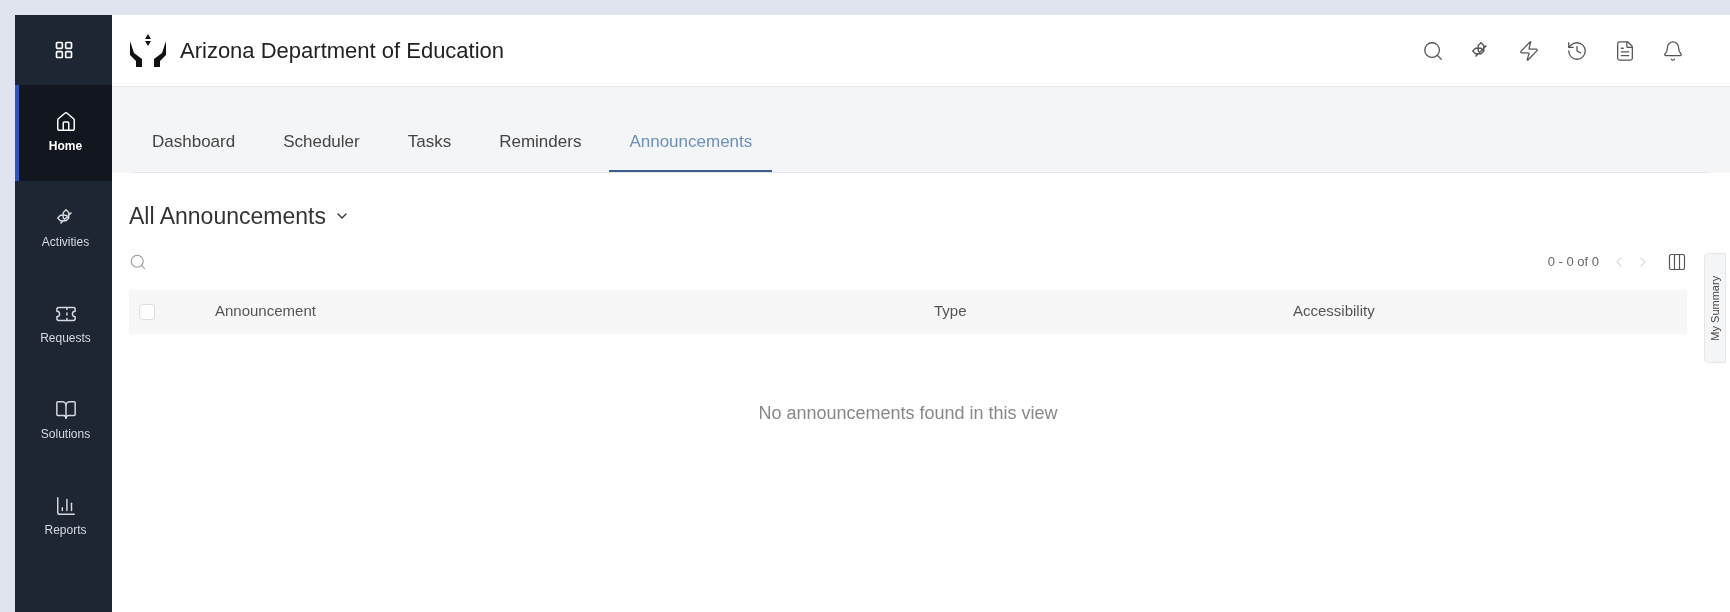 This screenshot has width=1730, height=612. I want to click on tab: Reminders, so click(540, 142).